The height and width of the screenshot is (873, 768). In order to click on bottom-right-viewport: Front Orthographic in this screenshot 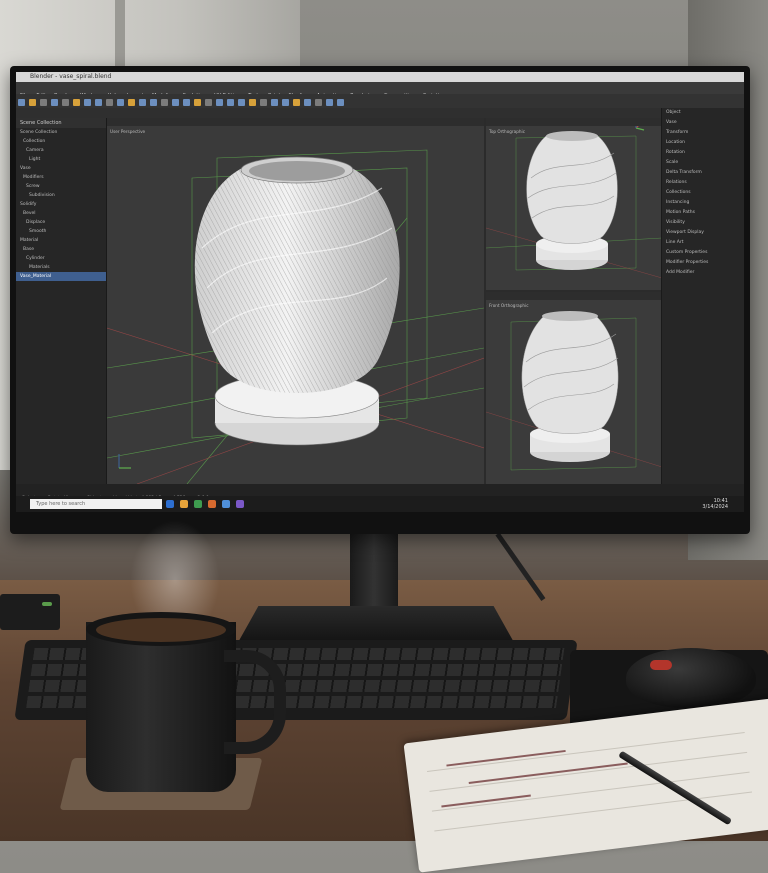, I will do `click(574, 388)`.